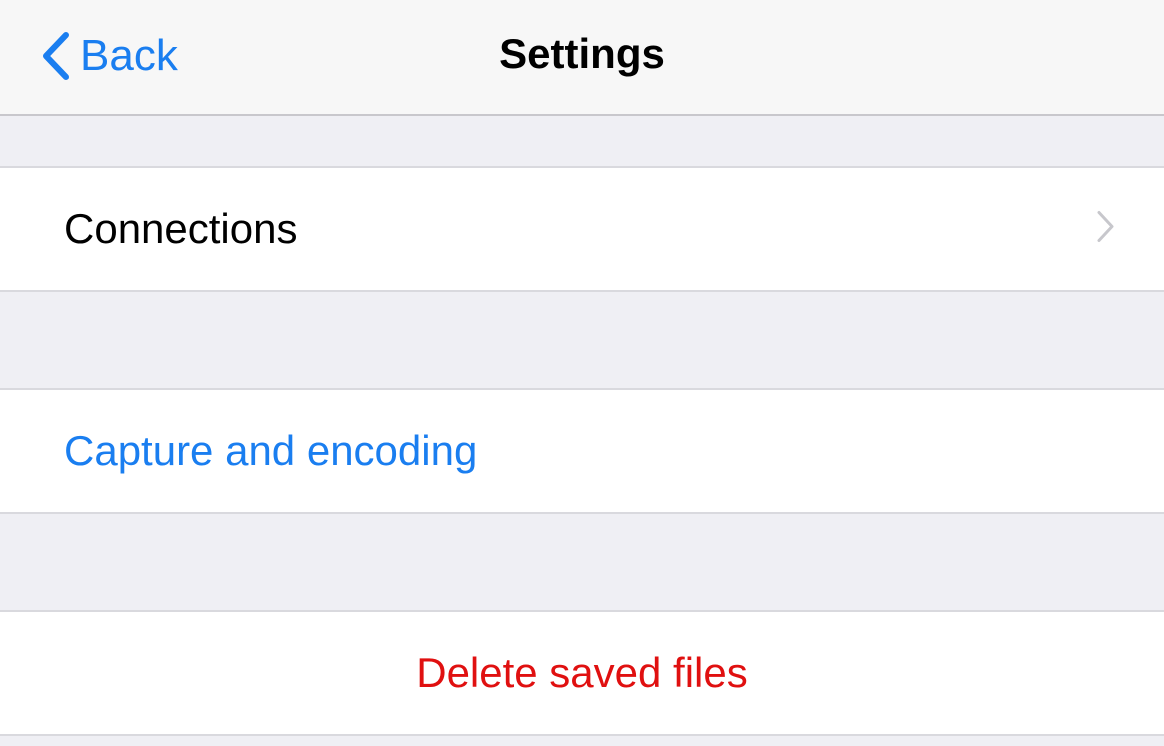 This screenshot has height=746, width=1164. I want to click on delete-saved-files-label: Delete saved files, so click(582, 672).